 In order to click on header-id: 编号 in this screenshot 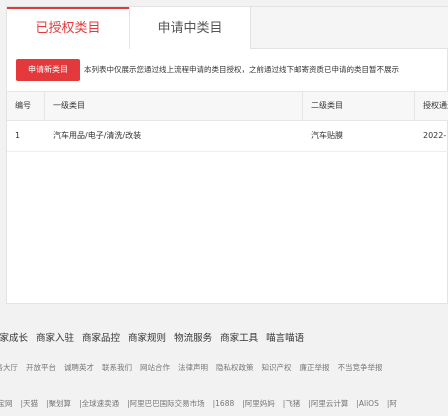, I will do `click(26, 106)`.